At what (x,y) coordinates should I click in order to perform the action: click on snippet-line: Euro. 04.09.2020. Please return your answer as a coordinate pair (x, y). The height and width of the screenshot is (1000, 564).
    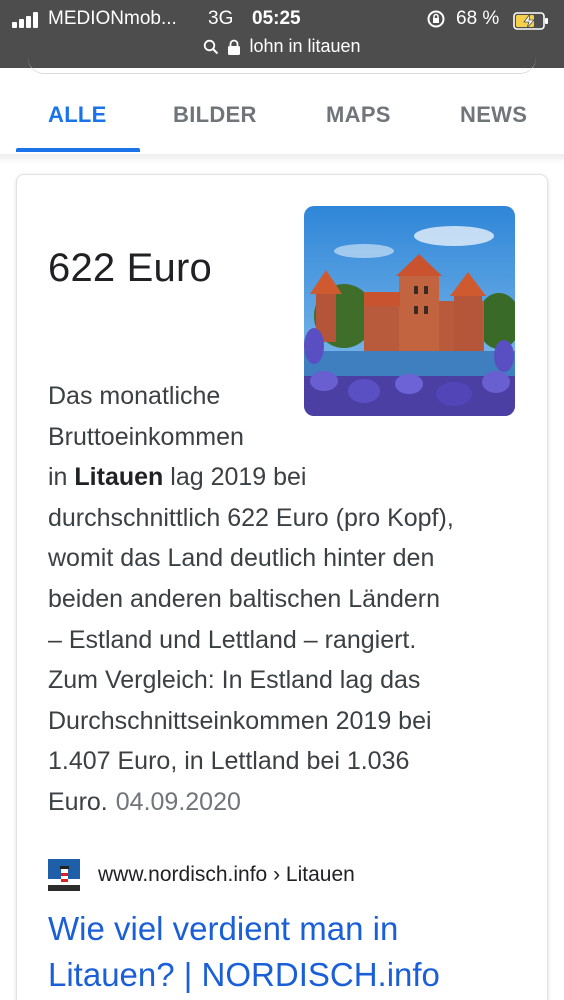
    Looking at the image, I should click on (293, 802).